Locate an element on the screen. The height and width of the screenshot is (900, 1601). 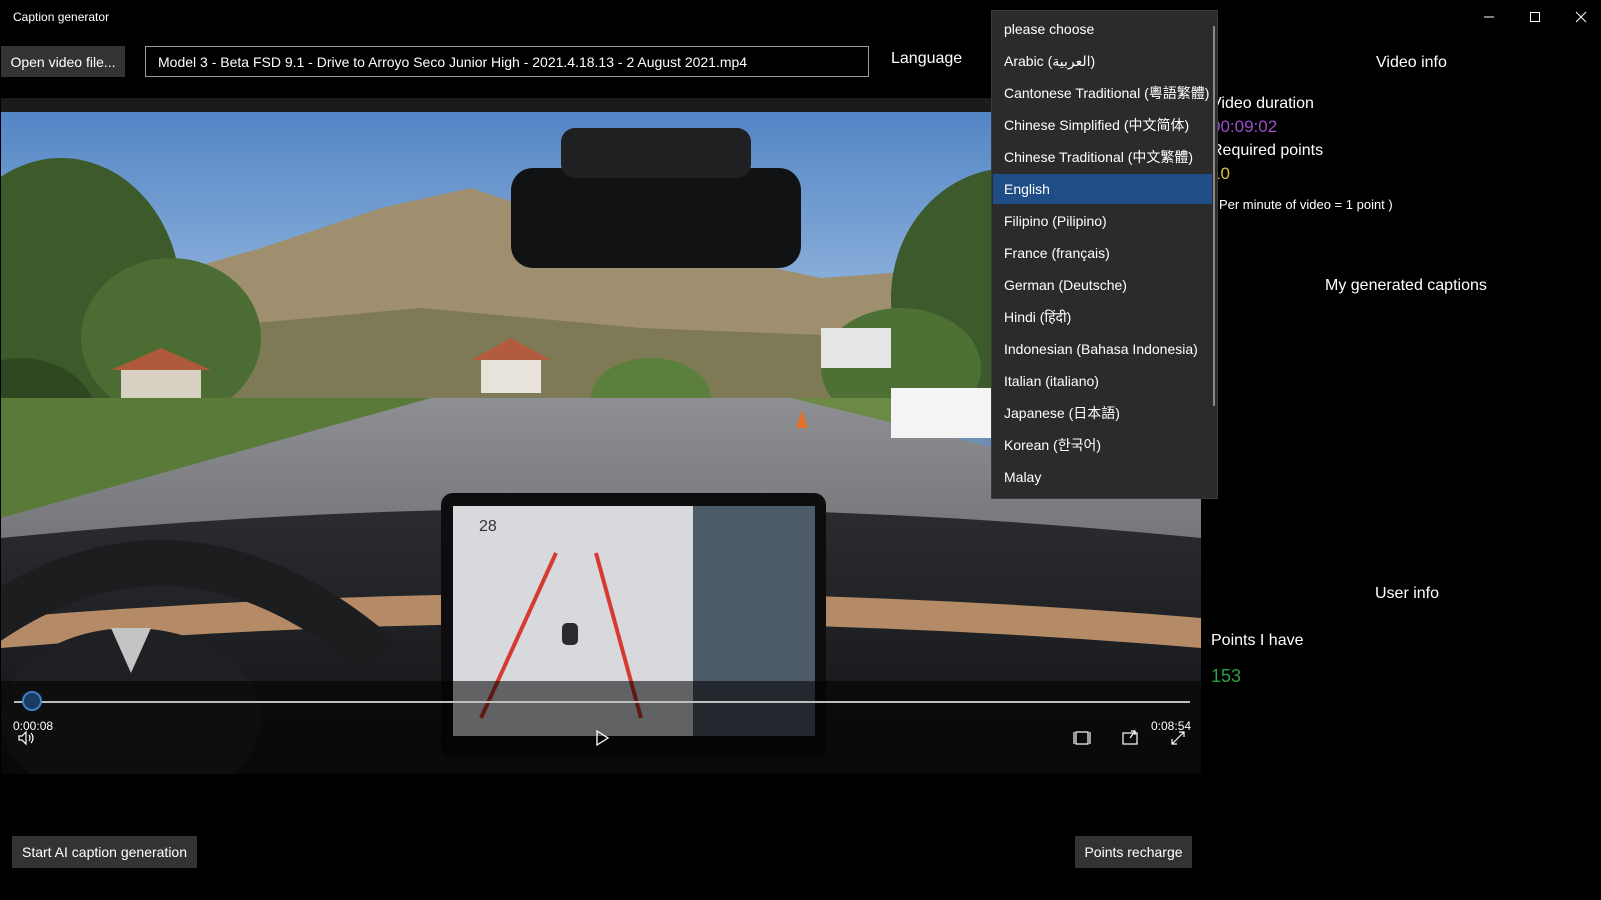
volume-icon is located at coordinates (26, 738).